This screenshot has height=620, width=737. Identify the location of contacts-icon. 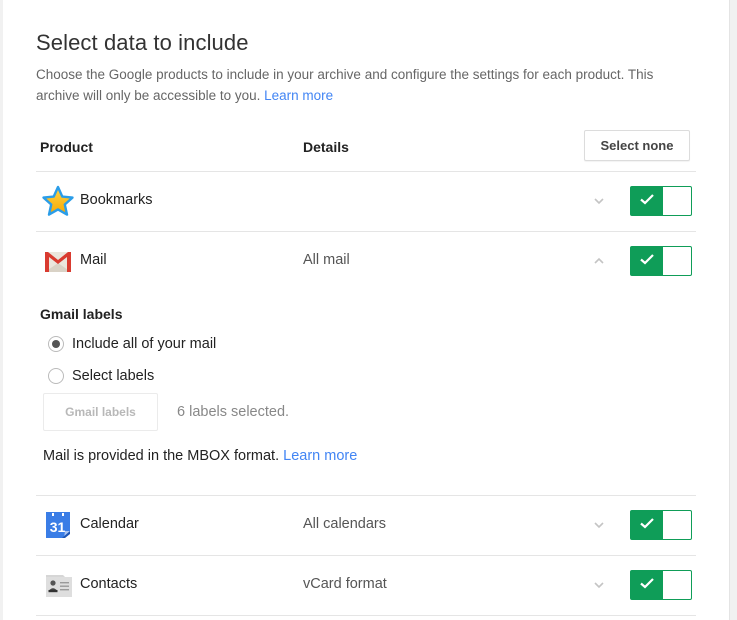
(58, 585).